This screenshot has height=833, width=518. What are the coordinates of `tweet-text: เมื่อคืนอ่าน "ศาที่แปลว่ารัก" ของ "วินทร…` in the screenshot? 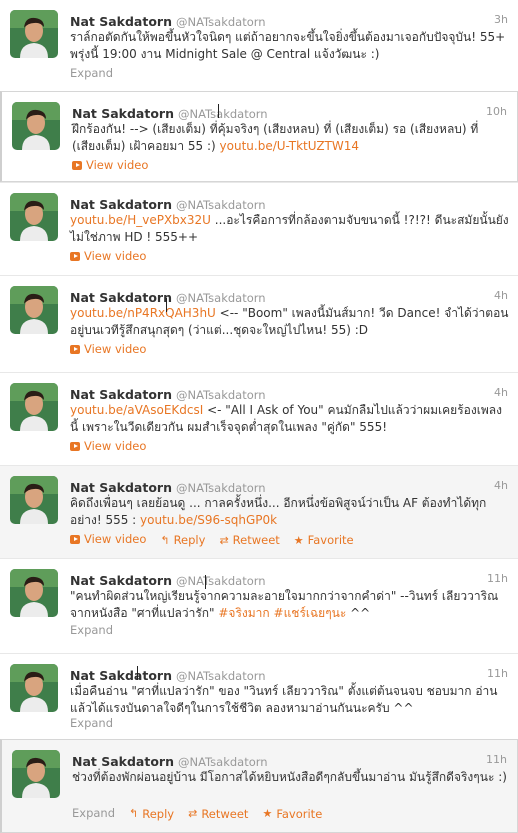 It's located at (290, 700).